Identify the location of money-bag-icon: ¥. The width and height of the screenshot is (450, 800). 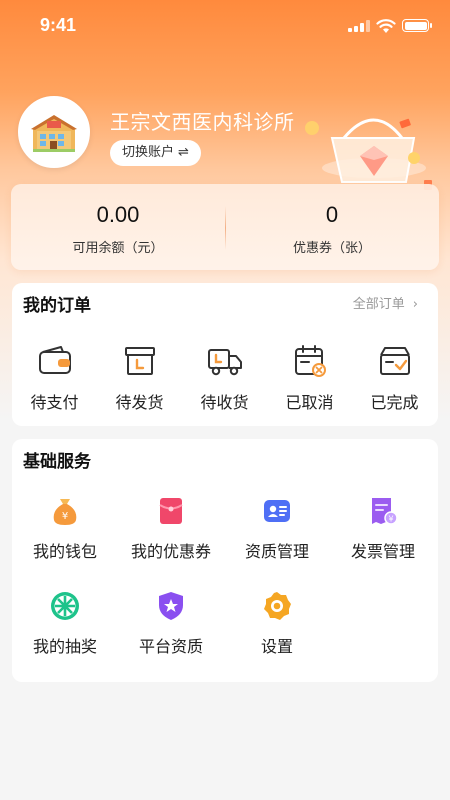
(65, 512).